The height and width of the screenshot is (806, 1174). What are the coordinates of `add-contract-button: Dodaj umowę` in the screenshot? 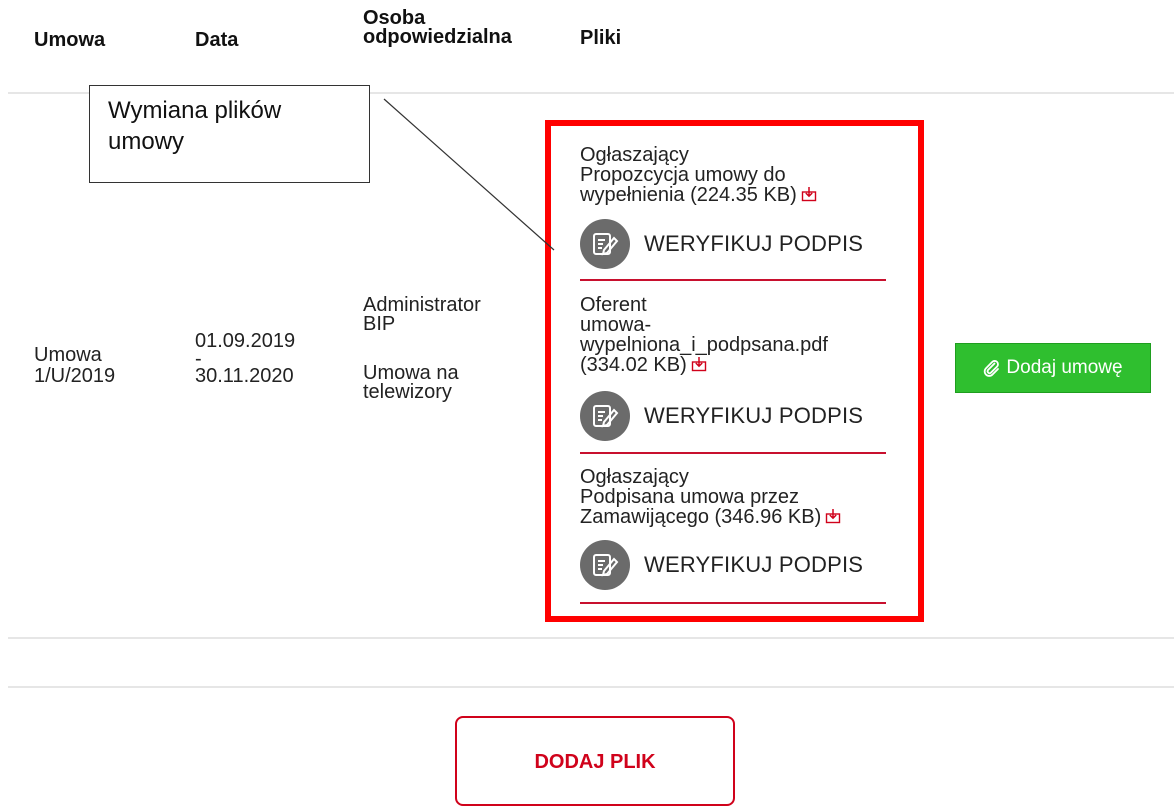 It's located at (1053, 368).